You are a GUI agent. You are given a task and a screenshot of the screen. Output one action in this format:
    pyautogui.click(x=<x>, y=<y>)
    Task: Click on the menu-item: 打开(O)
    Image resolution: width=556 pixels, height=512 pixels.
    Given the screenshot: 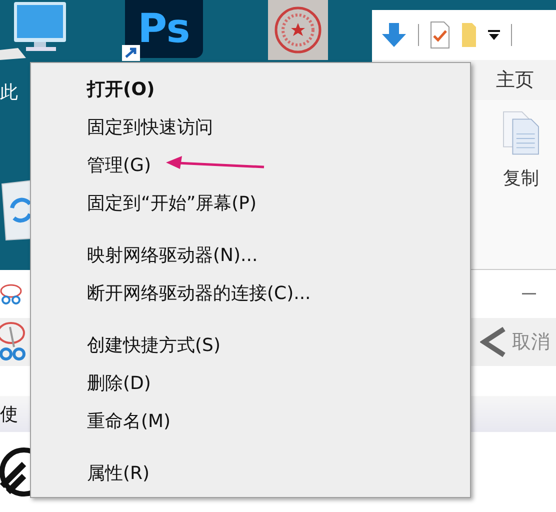 What is the action you would take?
    pyautogui.click(x=250, y=89)
    